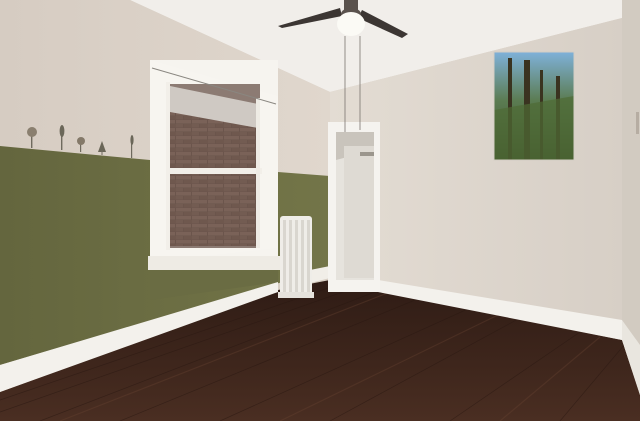 The width and height of the screenshot is (640, 421). I want to click on brick-wall-view, so click(214, 179).